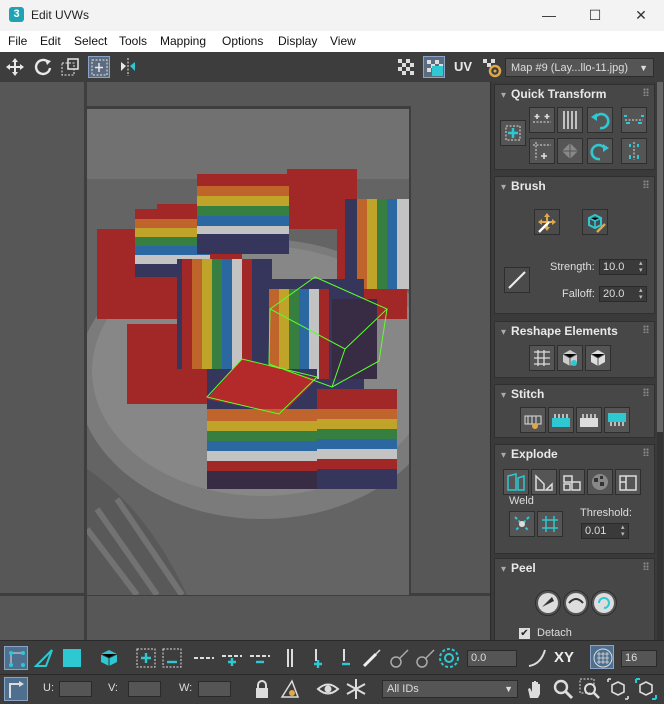 Image resolution: width=664 pixels, height=704 pixels. What do you see at coordinates (523, 186) in the screenshot?
I see `brush-header: ▾ Brush` at bounding box center [523, 186].